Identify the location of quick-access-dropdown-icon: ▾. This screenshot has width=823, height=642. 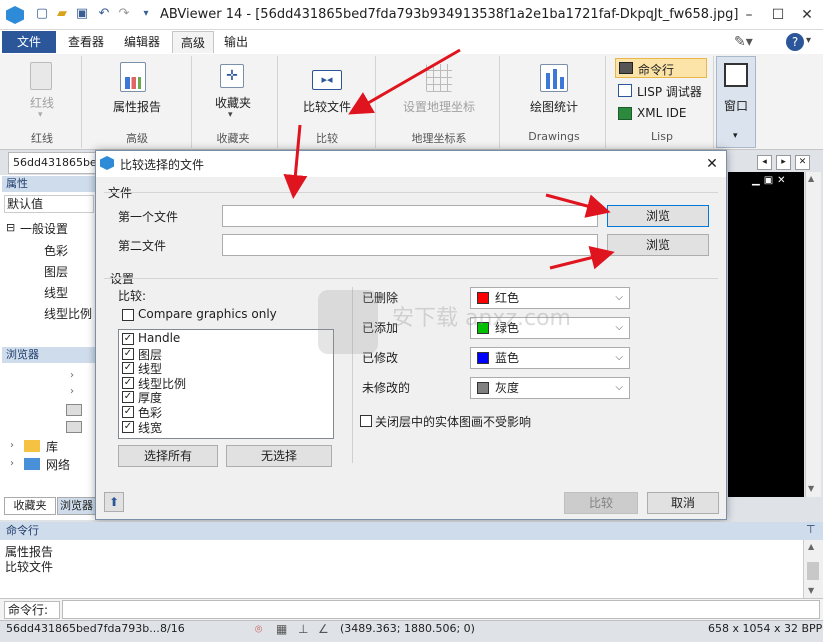
(146, 14).